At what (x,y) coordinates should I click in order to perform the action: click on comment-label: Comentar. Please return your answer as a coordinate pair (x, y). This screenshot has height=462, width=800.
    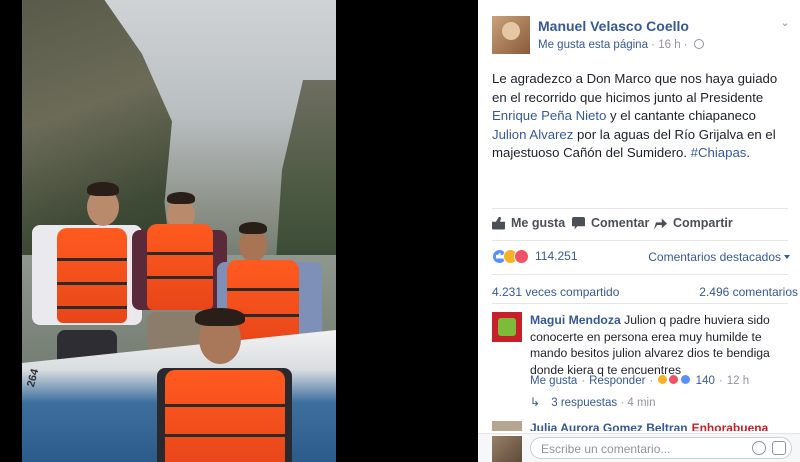
    Looking at the image, I should click on (620, 223).